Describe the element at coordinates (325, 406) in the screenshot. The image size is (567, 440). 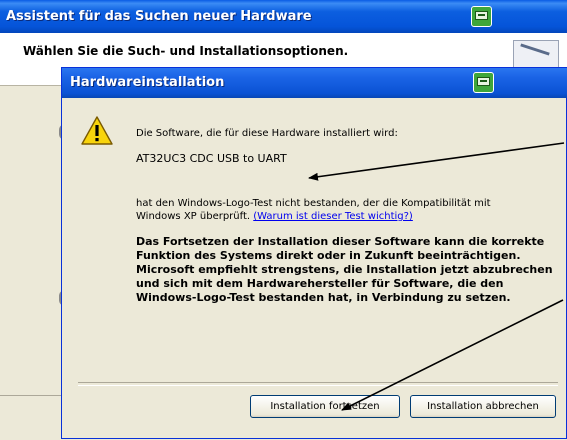
I see `continue-installation-button: Installation fortsetzen` at that location.